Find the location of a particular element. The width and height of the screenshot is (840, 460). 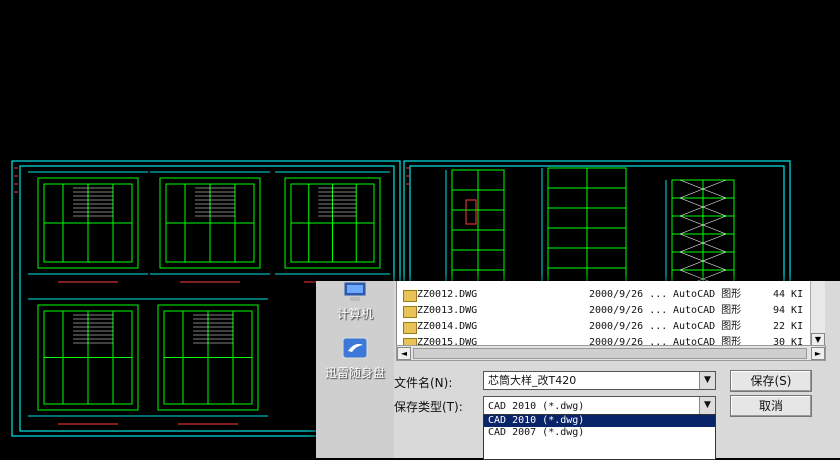

vertical-scrollbar: ▼ is located at coordinates (817, 313).